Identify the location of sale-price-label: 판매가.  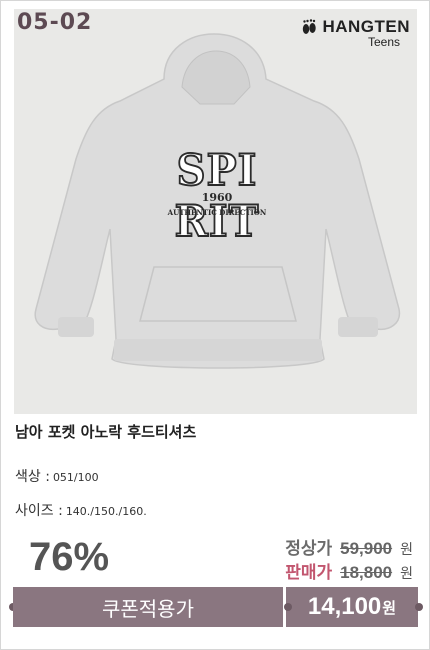
(309, 573).